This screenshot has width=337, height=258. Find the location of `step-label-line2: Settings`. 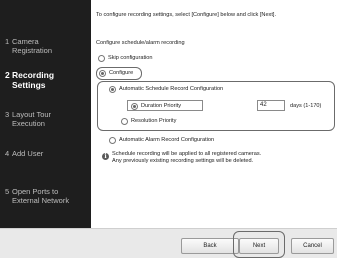

step-label-line2: Settings is located at coordinates (29, 85).